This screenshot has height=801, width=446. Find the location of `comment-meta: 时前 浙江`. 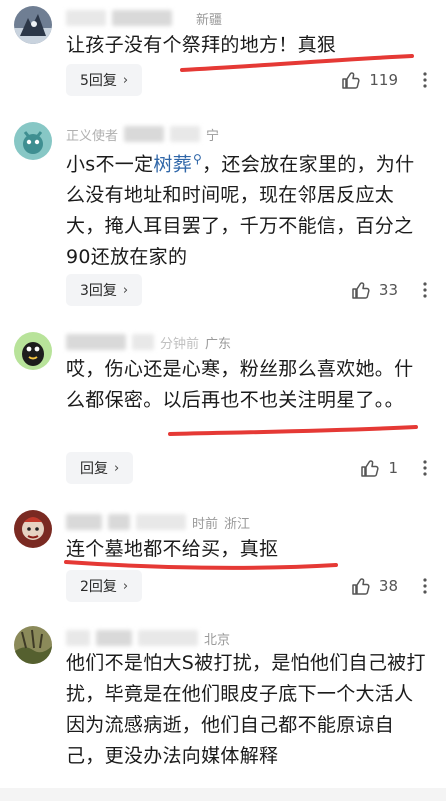

comment-meta: 时前 浙江 is located at coordinates (158, 522).